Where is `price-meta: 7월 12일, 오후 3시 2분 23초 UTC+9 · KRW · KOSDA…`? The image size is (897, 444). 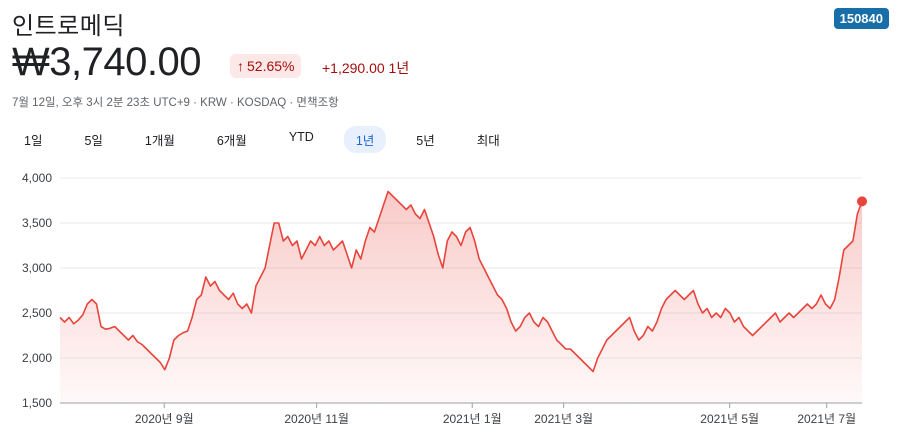
price-meta: 7월 12일, 오후 3시 2분 23초 UTC+9 · KRW · KOSDA… is located at coordinates (175, 103).